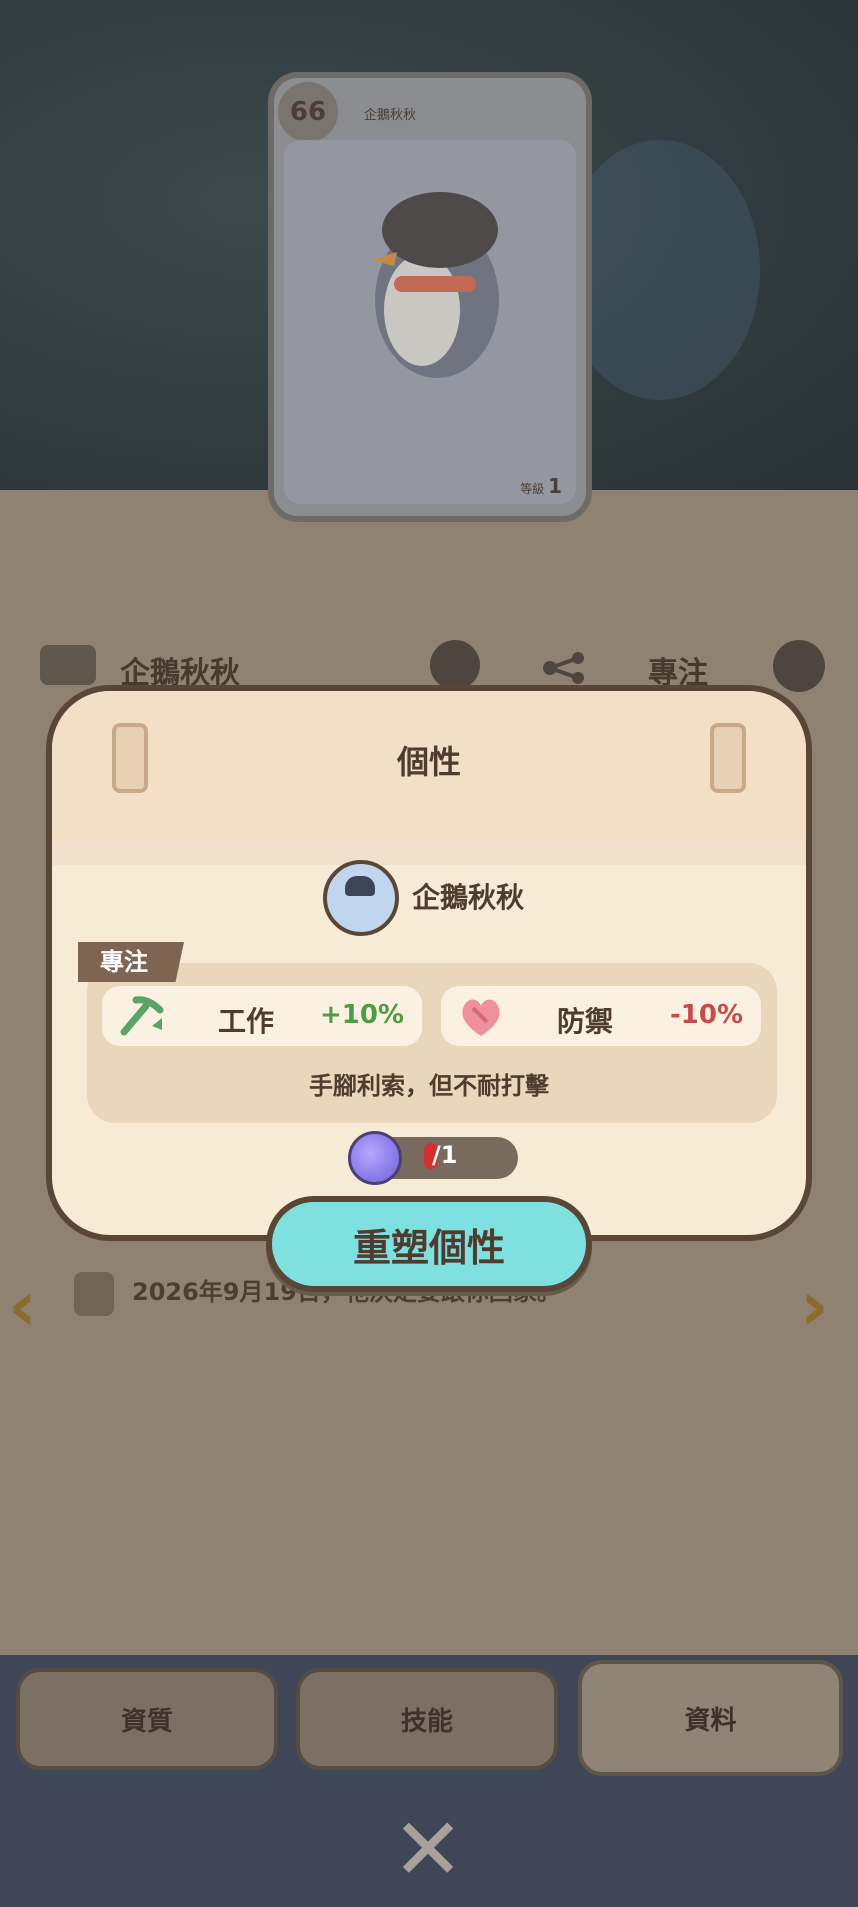 This screenshot has width=858, height=1907. I want to click on stat-work-value: +10%, so click(361, 1015).